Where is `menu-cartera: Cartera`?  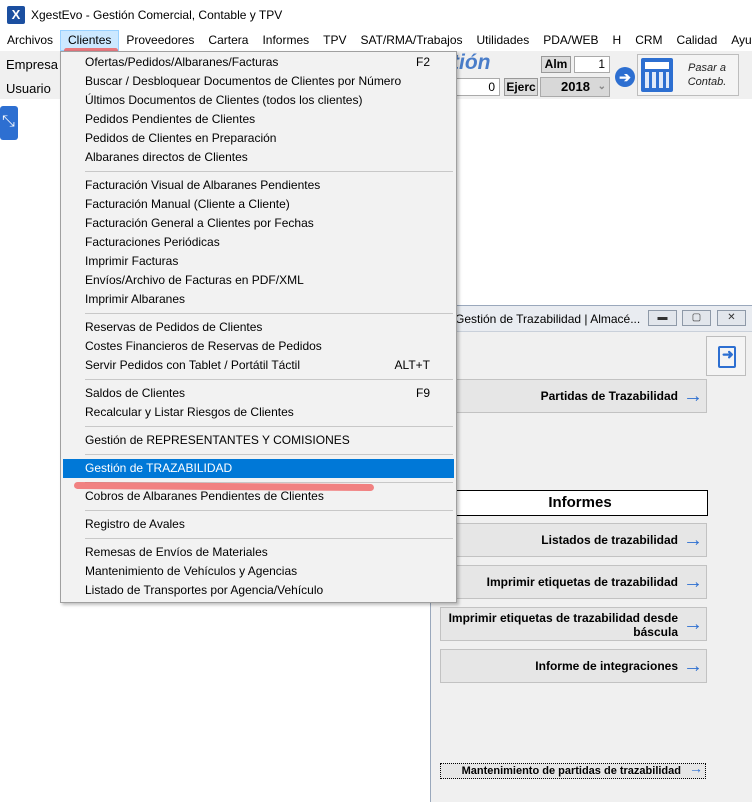 menu-cartera: Cartera is located at coordinates (228, 40).